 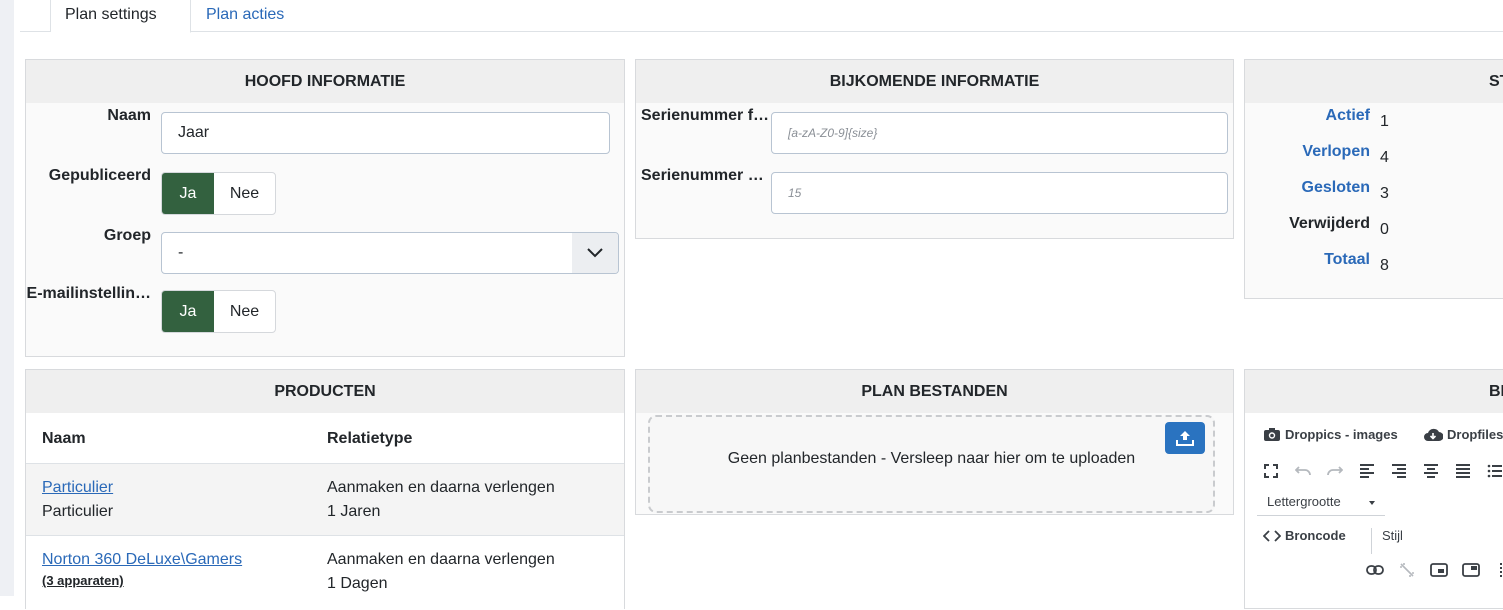 I want to click on more-icon, so click(x=1497, y=570).